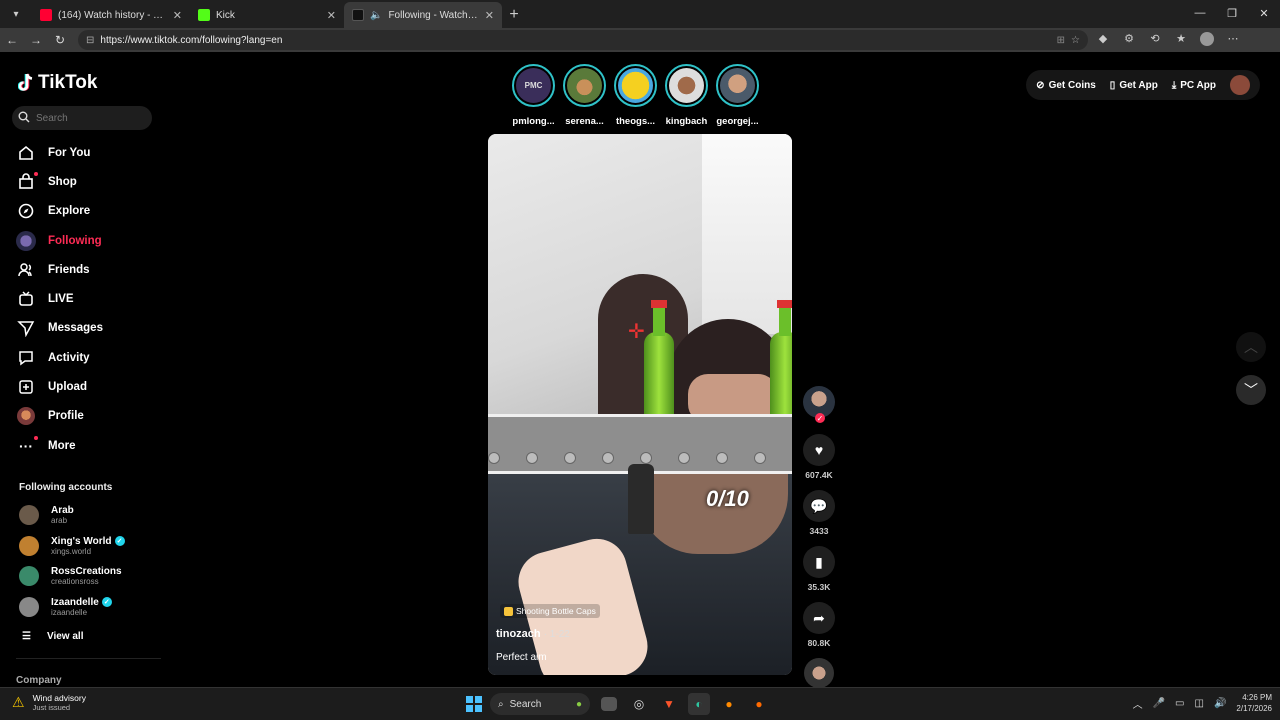 The image size is (1280, 720). What do you see at coordinates (52, 636) in the screenshot?
I see `view-all-link: ☰ View all` at bounding box center [52, 636].